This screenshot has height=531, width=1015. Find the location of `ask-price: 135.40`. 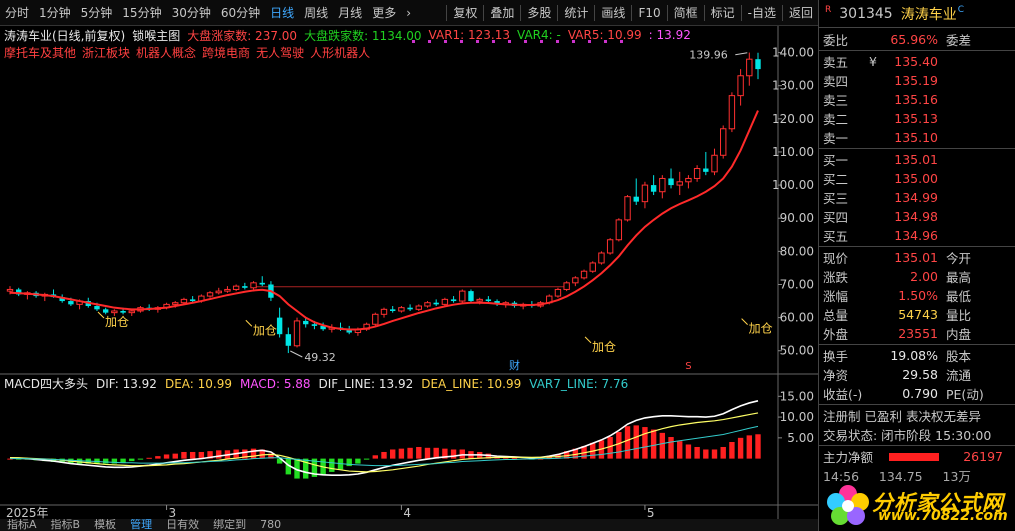

ask-price: 135.40 is located at coordinates (913, 61).